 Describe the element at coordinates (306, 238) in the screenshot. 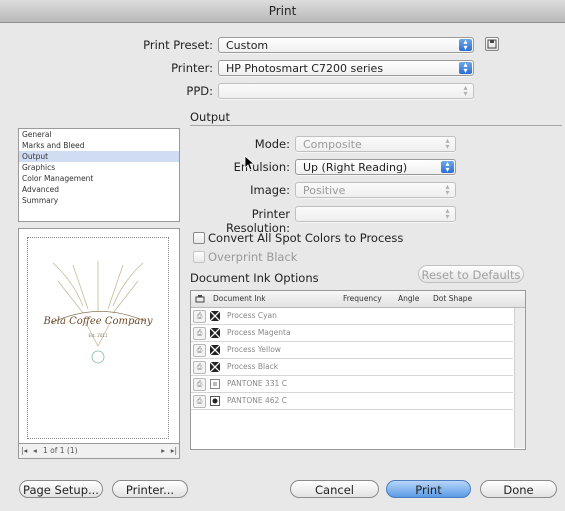

I see `convert-spot-label: Convert All Spot Colors to Process` at that location.